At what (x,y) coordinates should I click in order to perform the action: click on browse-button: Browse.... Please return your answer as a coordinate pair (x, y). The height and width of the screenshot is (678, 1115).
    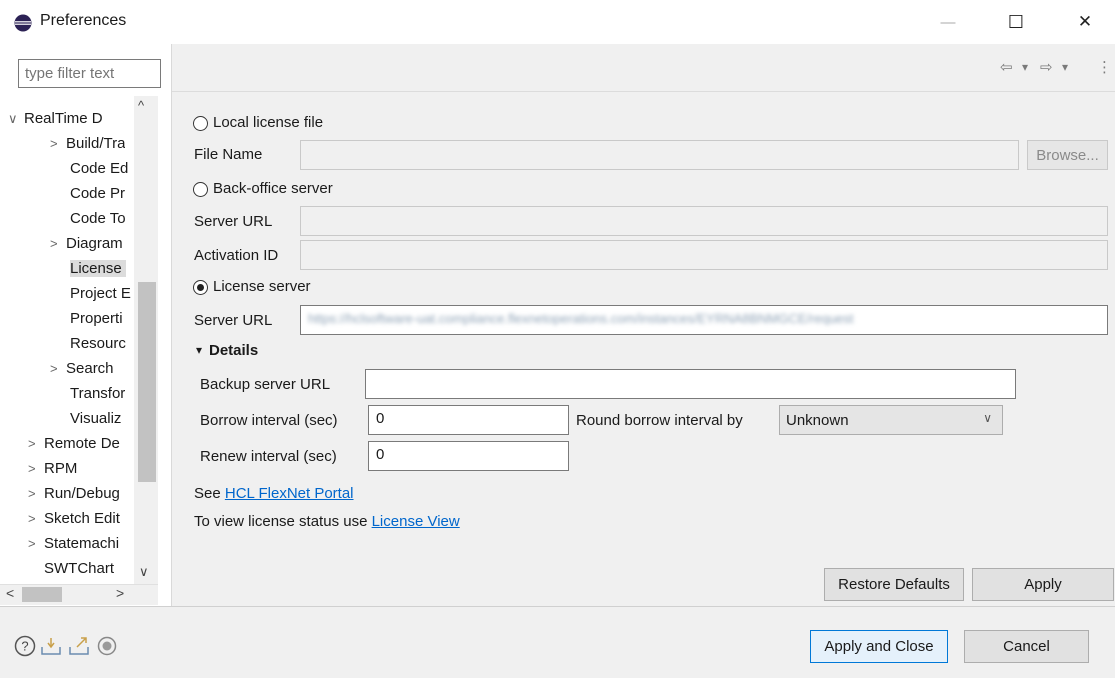
    Looking at the image, I should click on (1067, 155).